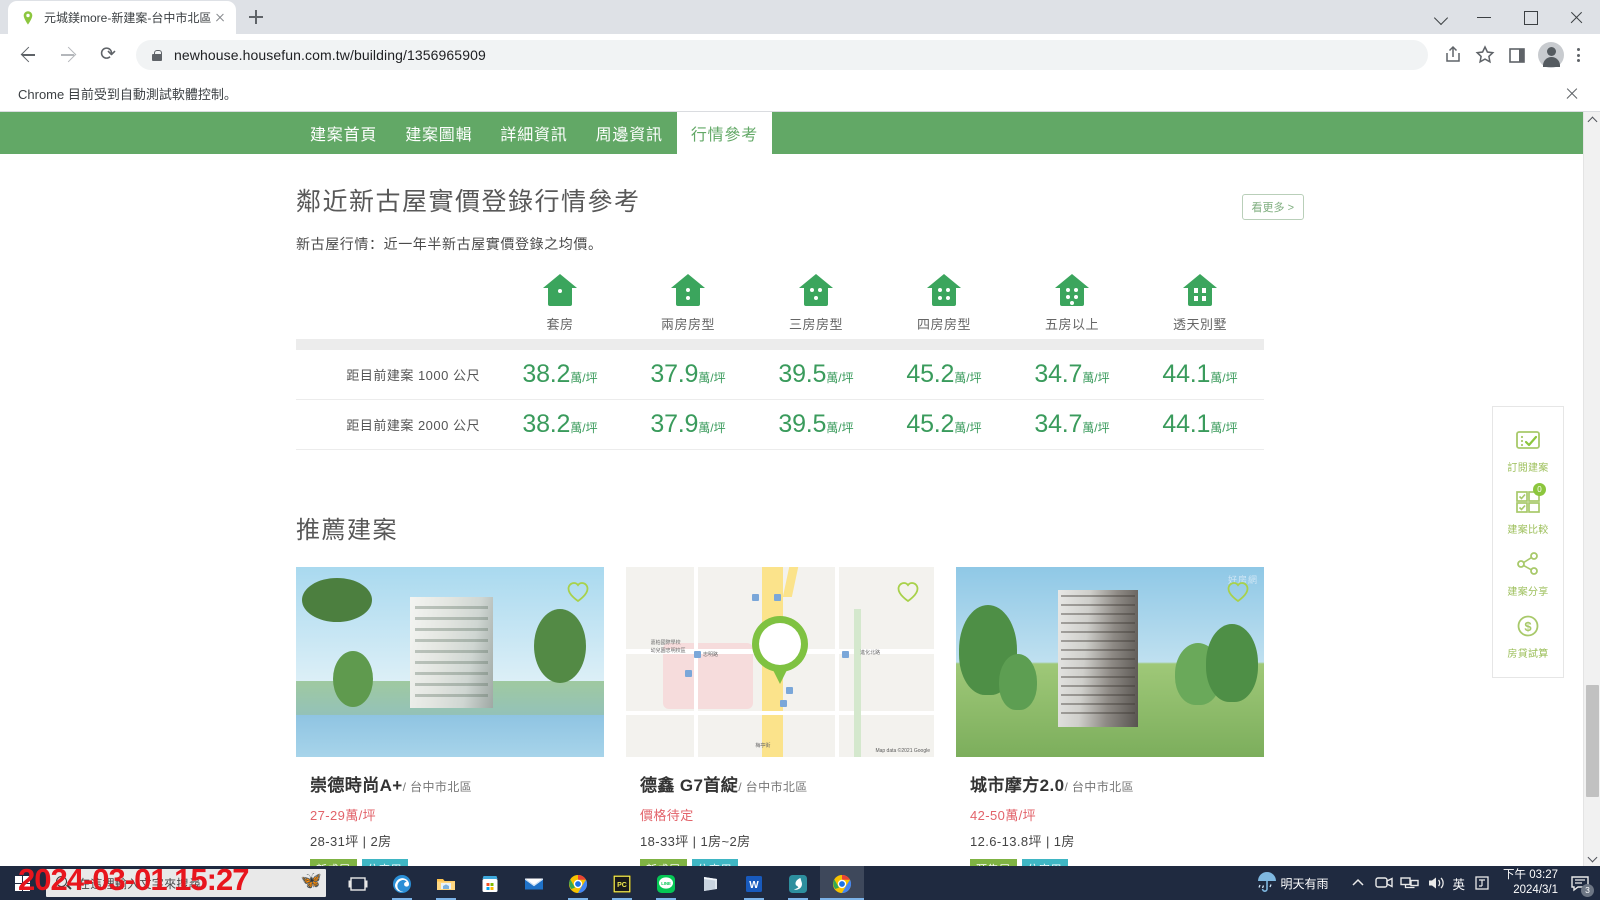 The image size is (1600, 905). Describe the element at coordinates (1485, 17) in the screenshot. I see `window-minimize-button` at that location.